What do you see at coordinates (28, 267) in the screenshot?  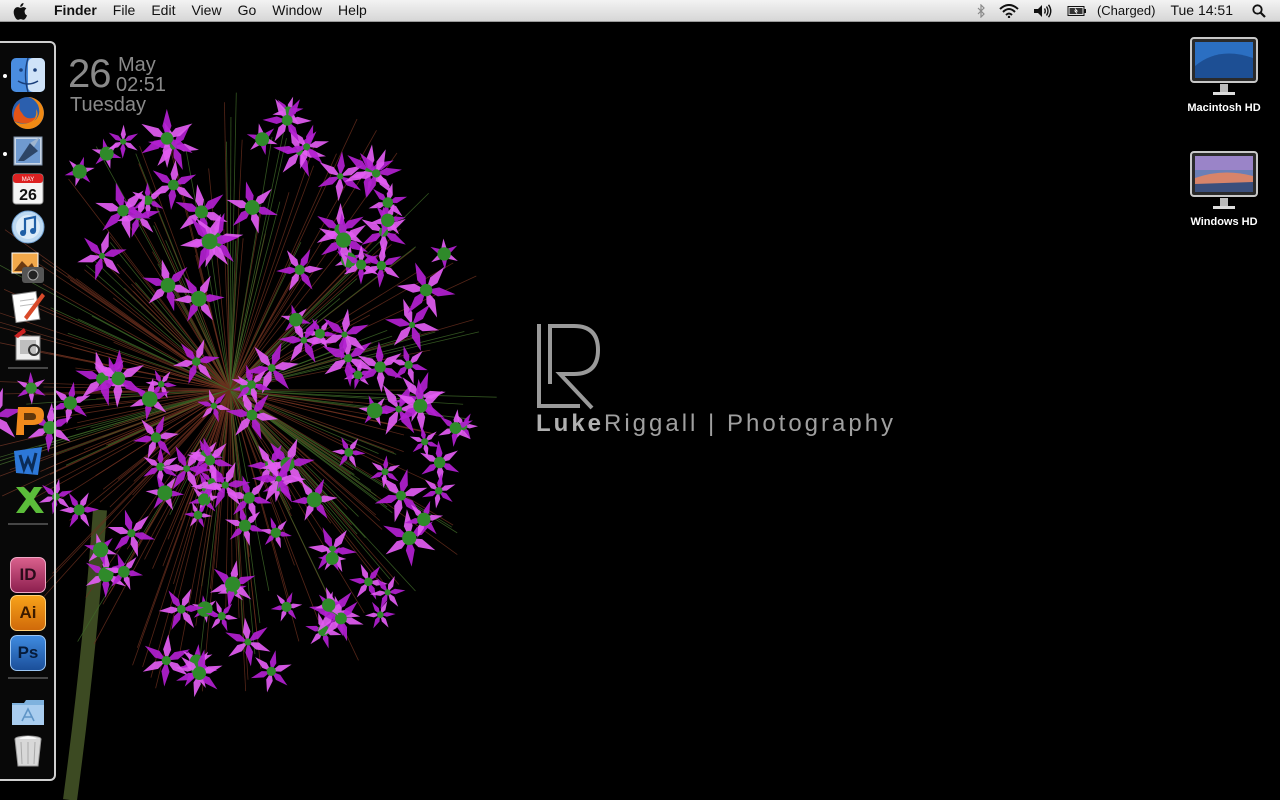 I see `iphoto-icon` at bounding box center [28, 267].